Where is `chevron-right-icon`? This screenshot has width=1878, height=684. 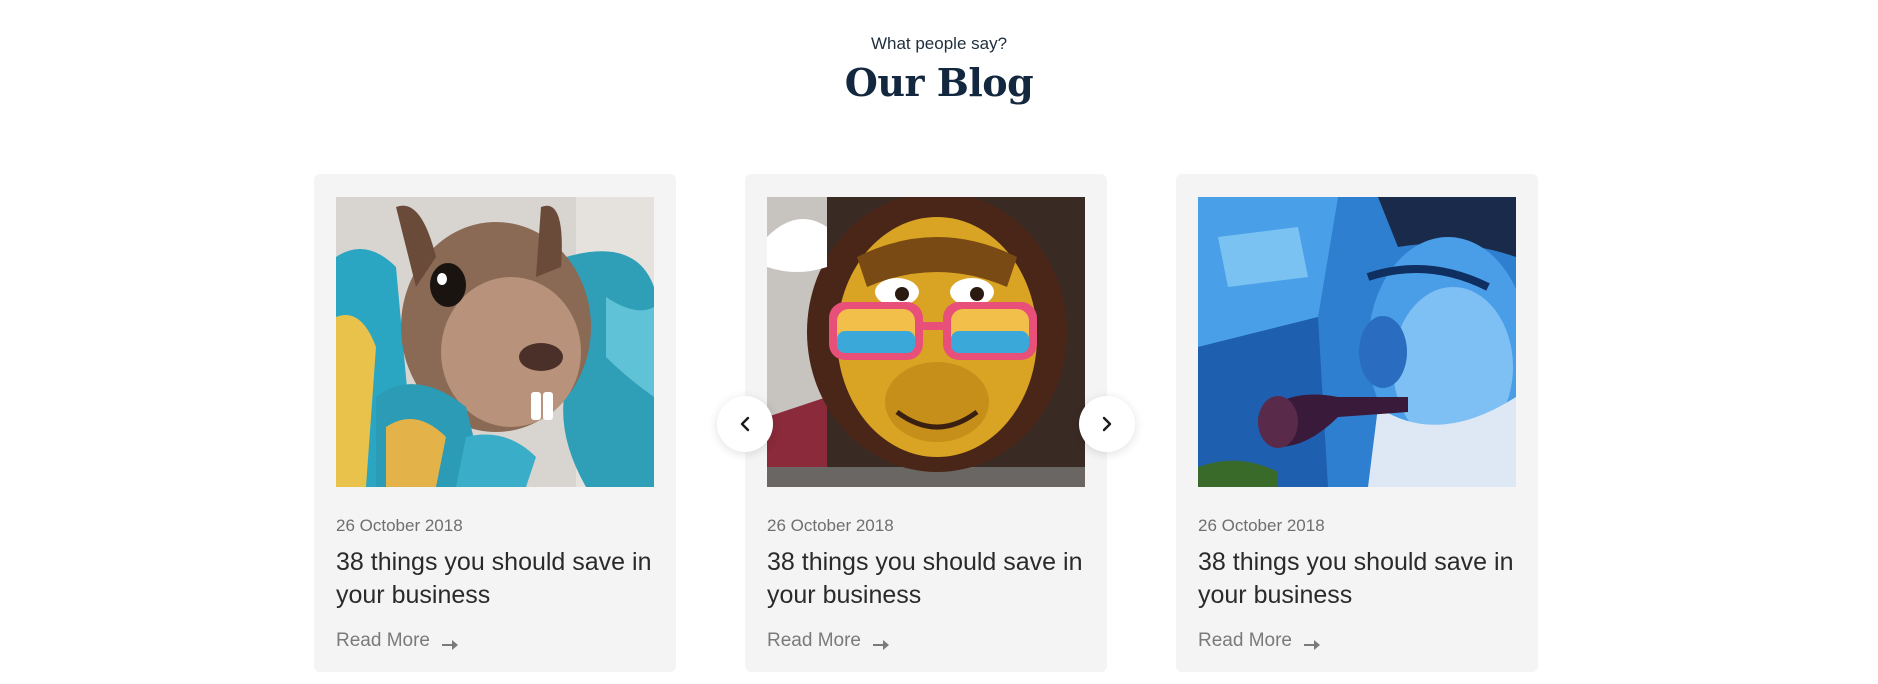 chevron-right-icon is located at coordinates (1107, 424).